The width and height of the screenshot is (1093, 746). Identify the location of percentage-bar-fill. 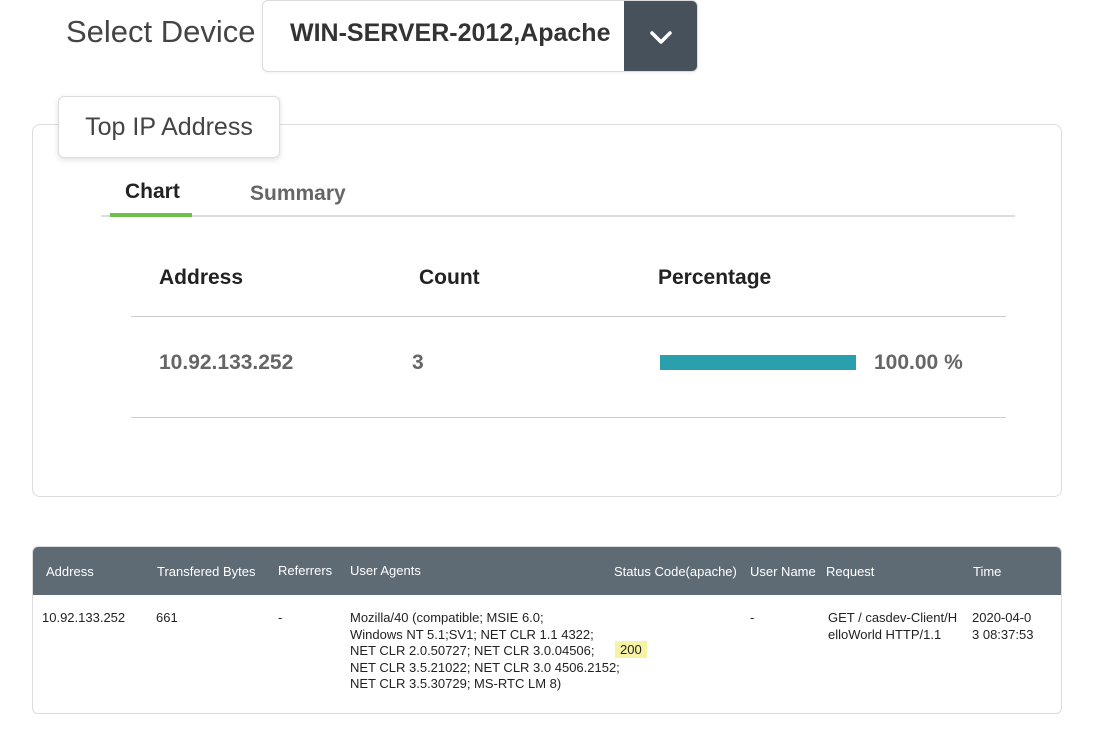
(758, 362).